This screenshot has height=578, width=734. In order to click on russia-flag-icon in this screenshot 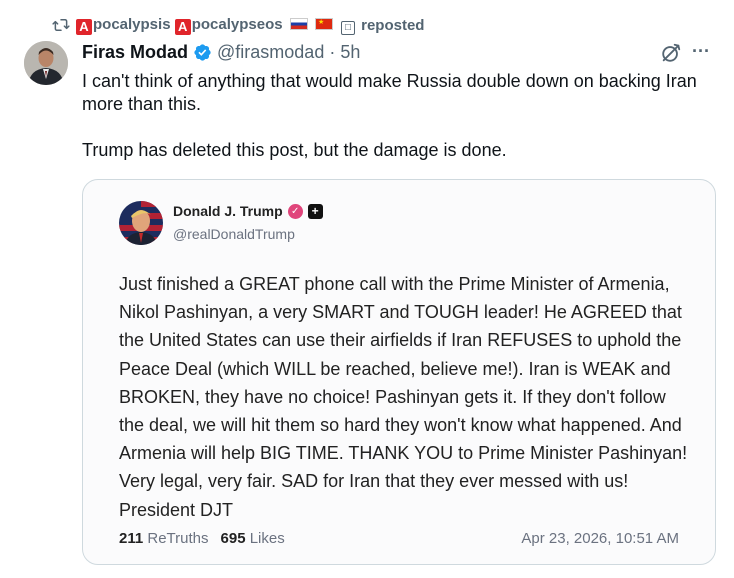, I will do `click(298, 23)`.